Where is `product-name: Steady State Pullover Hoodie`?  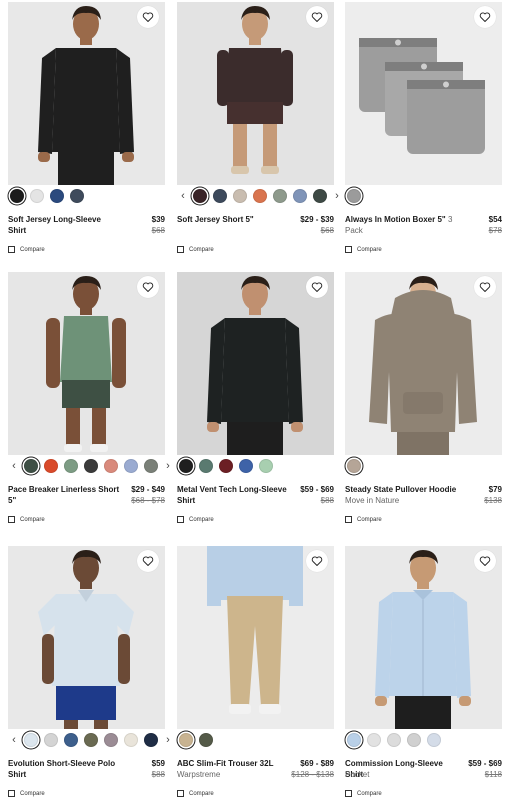 product-name: Steady State Pullover Hoodie is located at coordinates (401, 489).